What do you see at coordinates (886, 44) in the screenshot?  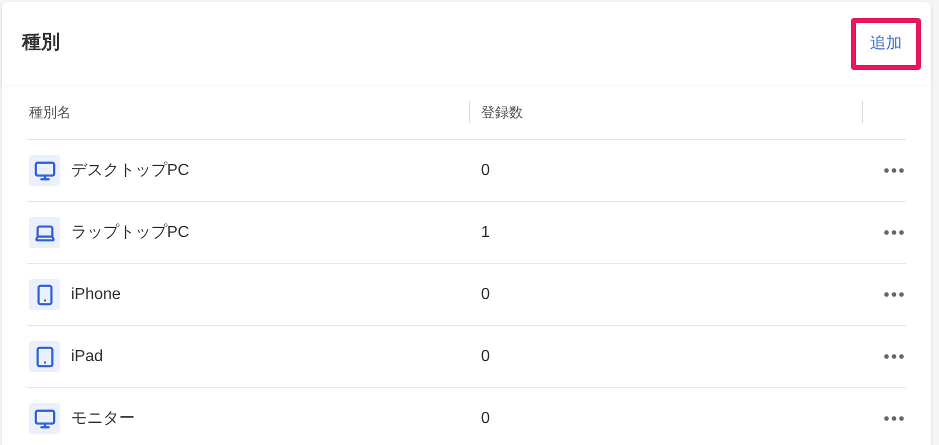 I see `add-button: 追加` at bounding box center [886, 44].